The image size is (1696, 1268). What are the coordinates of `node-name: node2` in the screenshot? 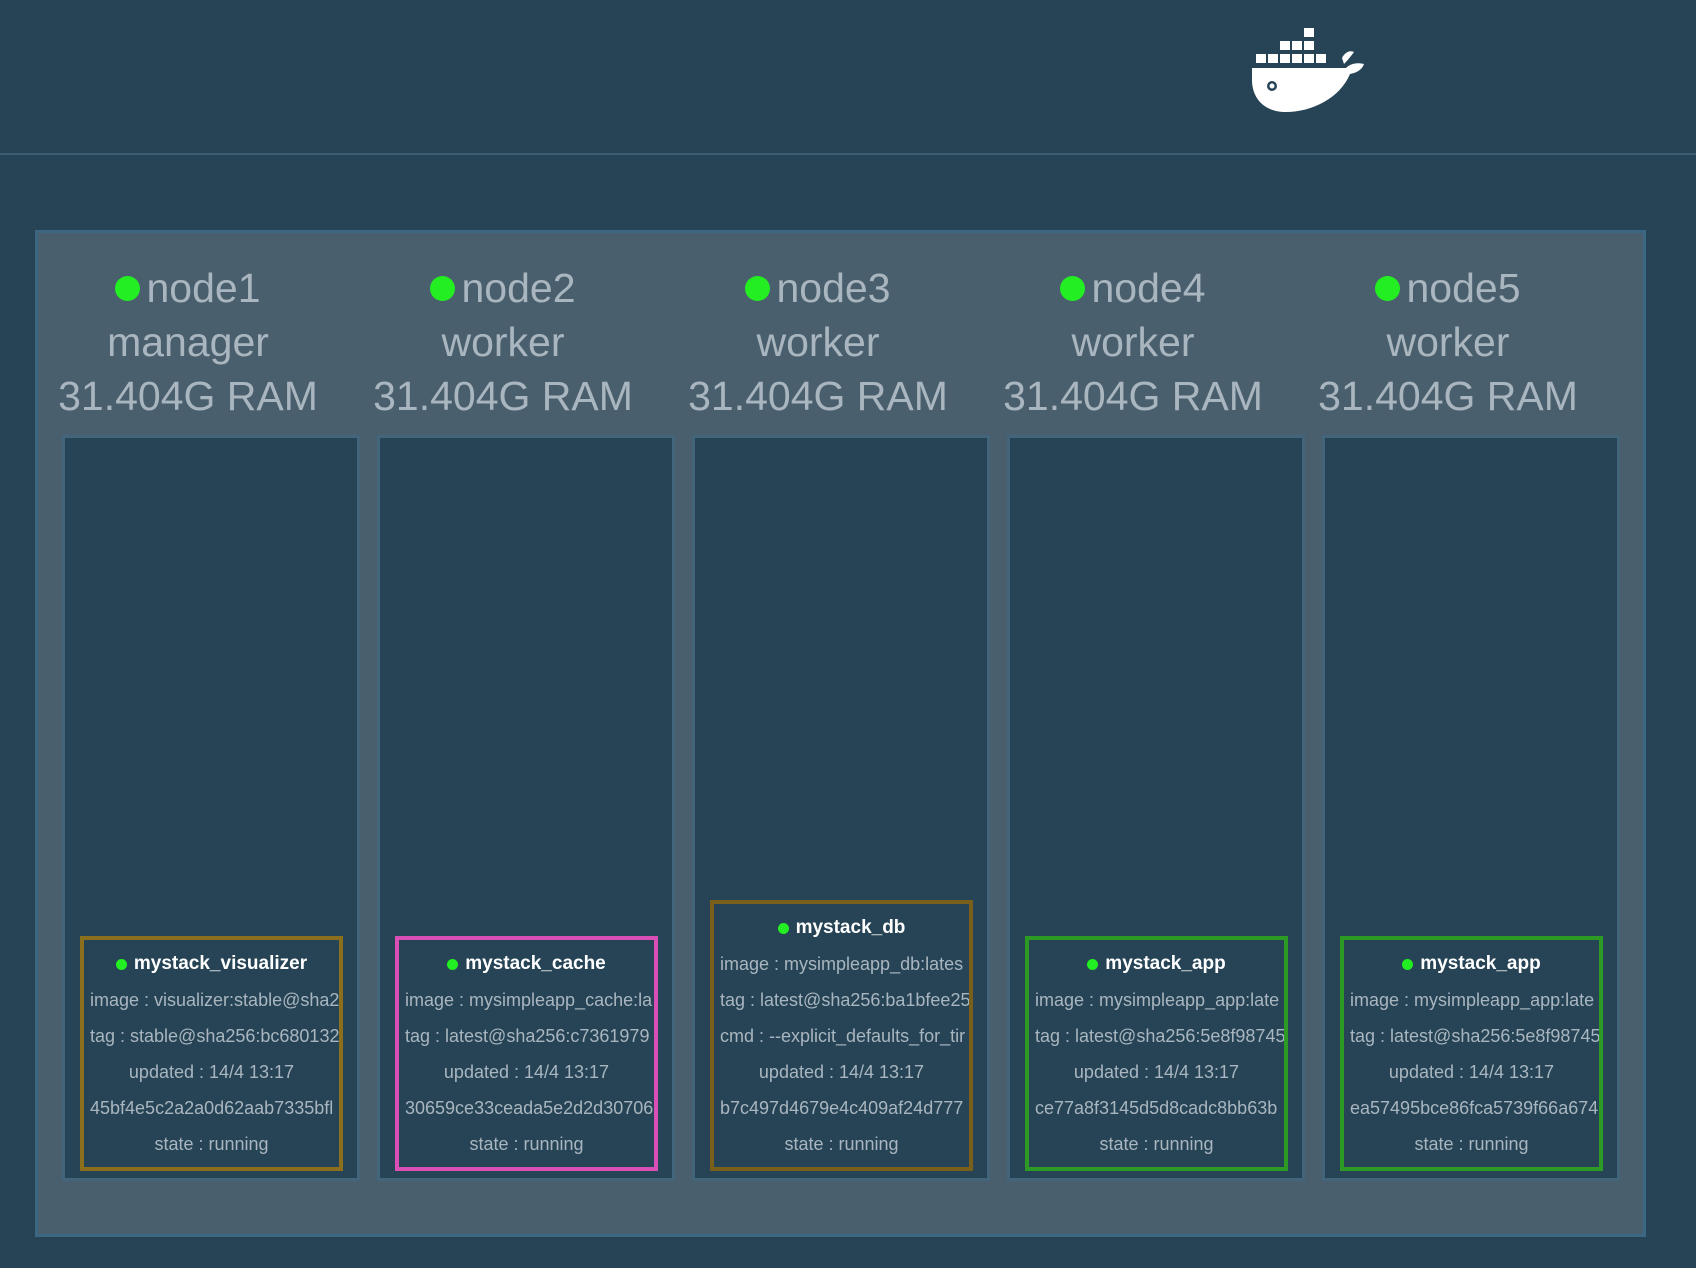 It's located at (518, 288).